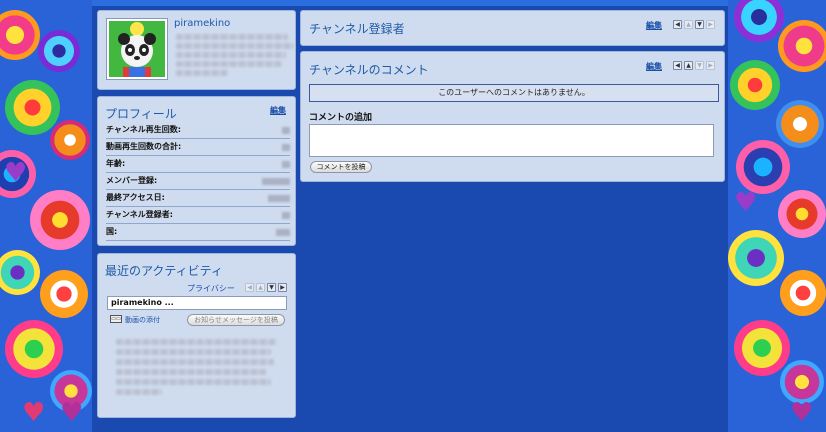 This screenshot has width=826, height=432. I want to click on activity-title: 最近のアクティビティ, so click(164, 271).